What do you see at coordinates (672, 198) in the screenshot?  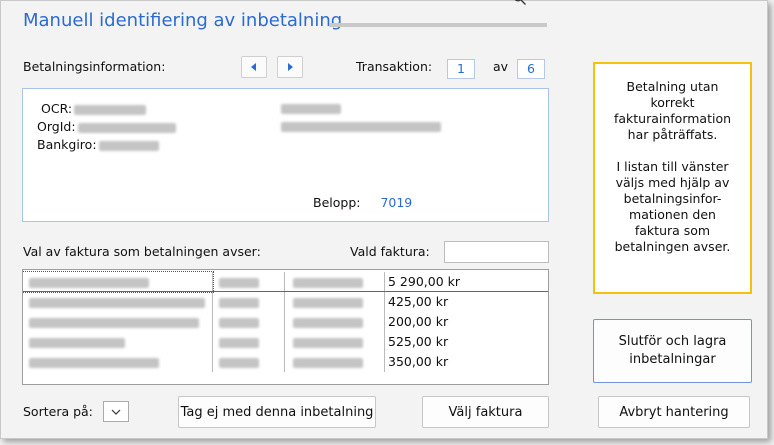 I see `info-line: betalningsinfor-` at bounding box center [672, 198].